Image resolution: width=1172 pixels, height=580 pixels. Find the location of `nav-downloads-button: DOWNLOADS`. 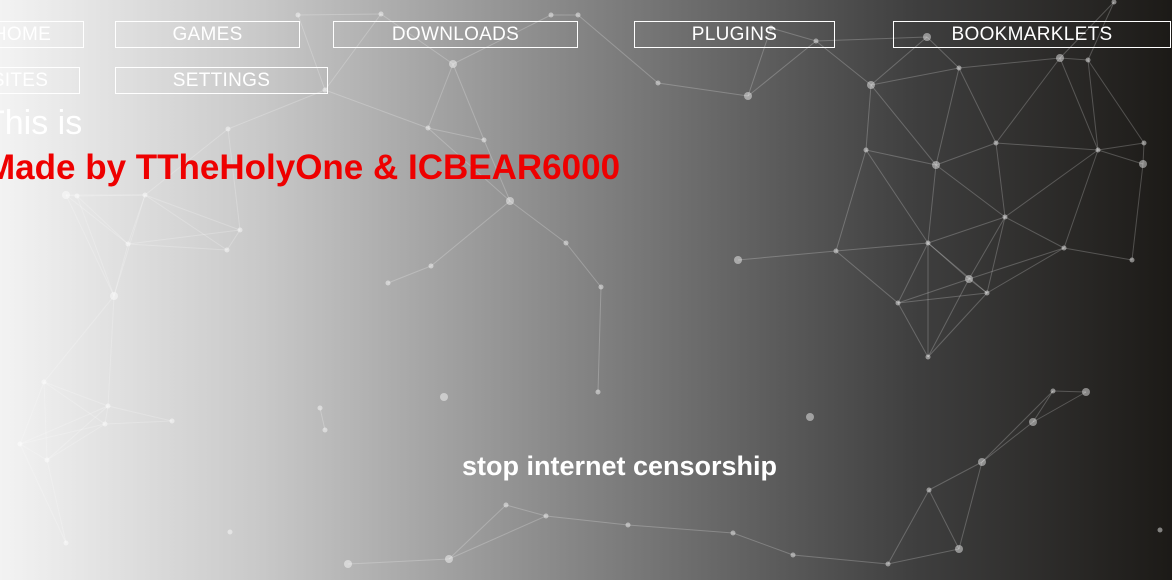

nav-downloads-button: DOWNLOADS is located at coordinates (455, 34).